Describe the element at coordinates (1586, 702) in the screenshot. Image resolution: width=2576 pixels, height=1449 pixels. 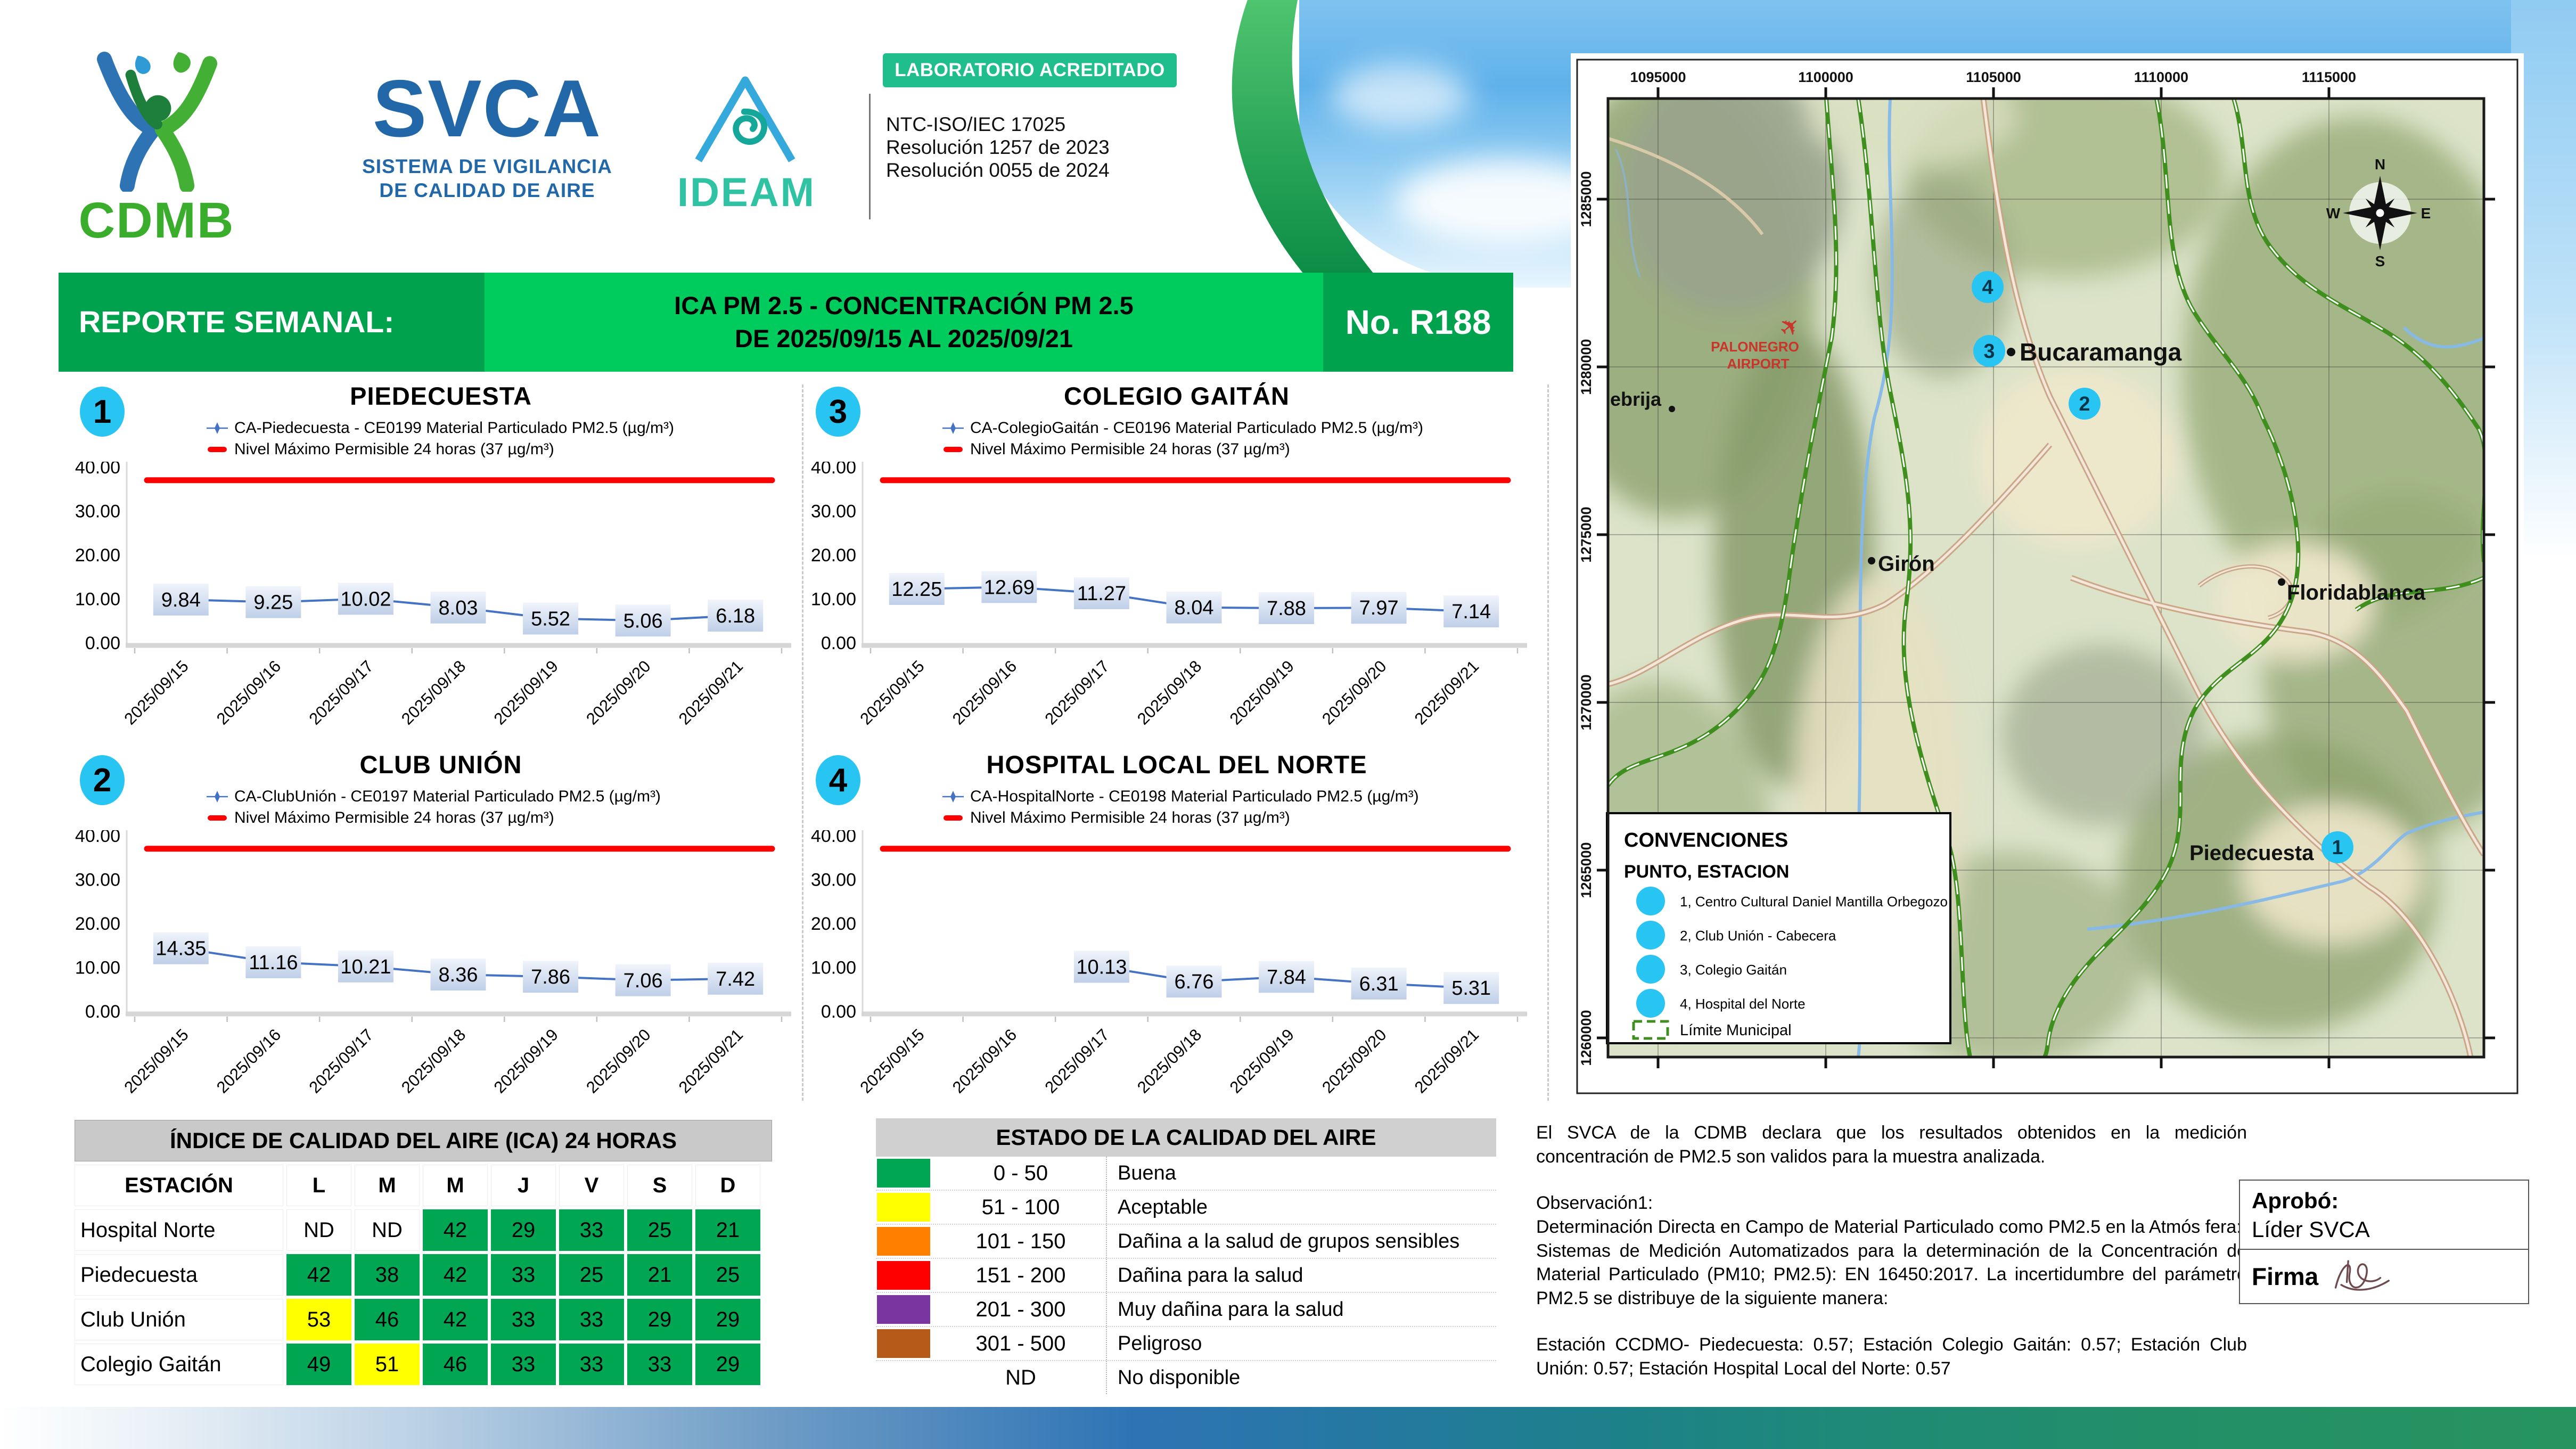
I see `map-left-coordinate: 1270000` at that location.